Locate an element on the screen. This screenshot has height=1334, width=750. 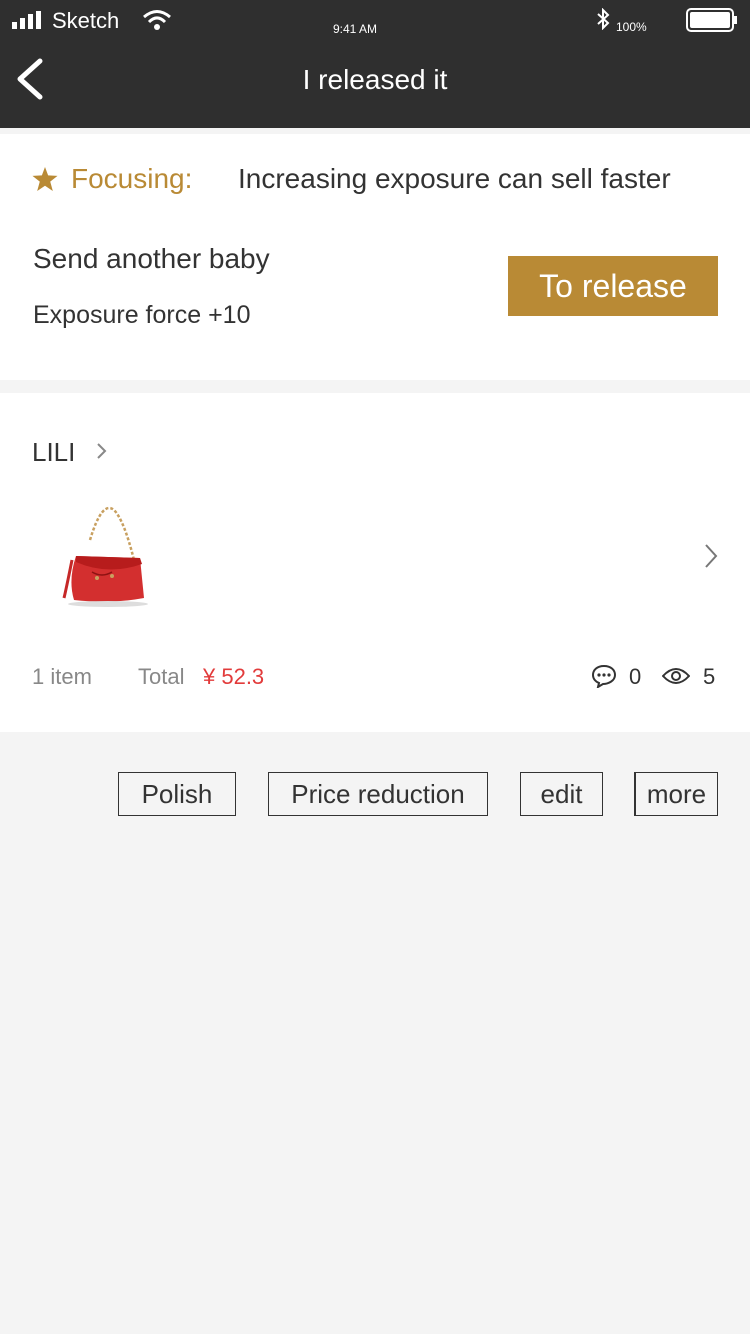
to-release-button: To release is located at coordinates (613, 286).